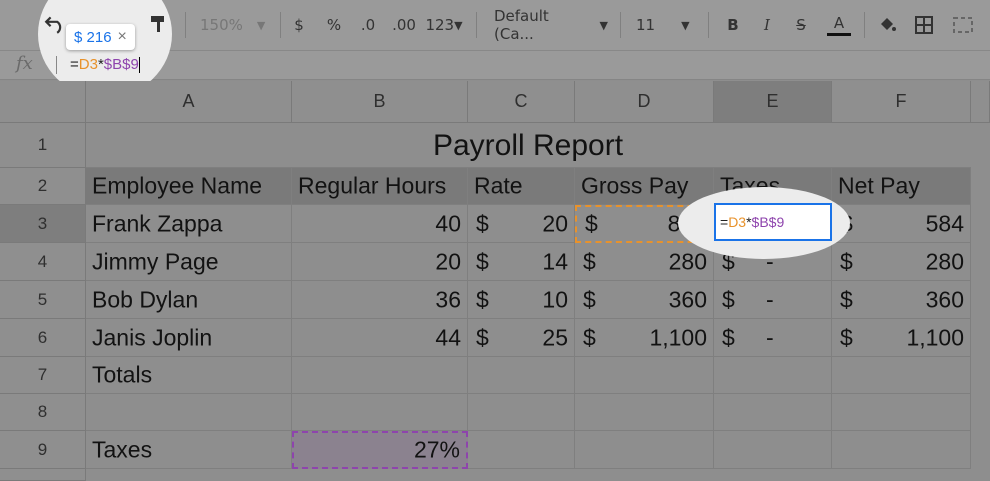 This screenshot has height=481, width=990. Describe the element at coordinates (122, 37) in the screenshot. I see `close-icon: ×` at that location.